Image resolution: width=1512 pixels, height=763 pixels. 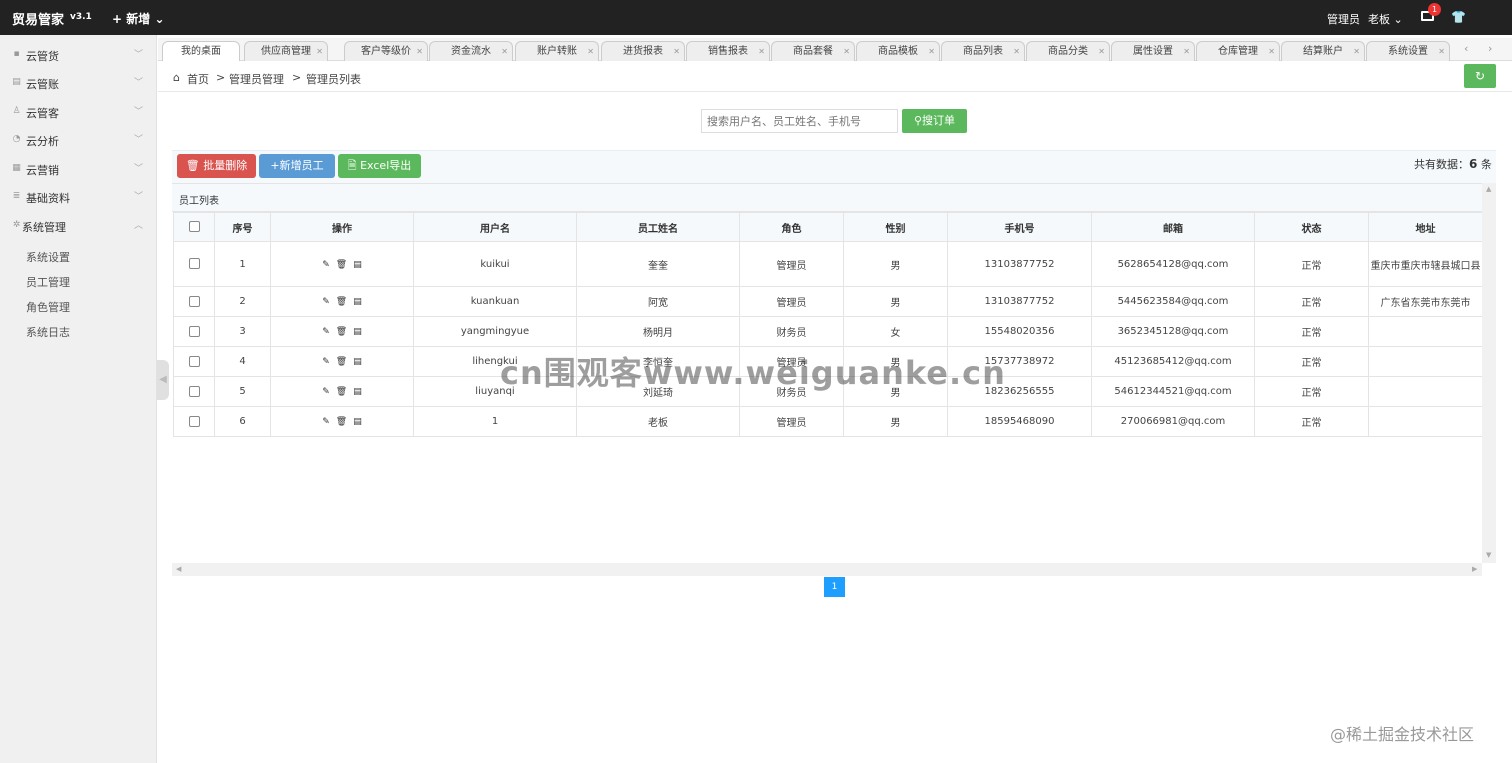 I want to click on breadcrumb-home: 首页, so click(x=198, y=79).